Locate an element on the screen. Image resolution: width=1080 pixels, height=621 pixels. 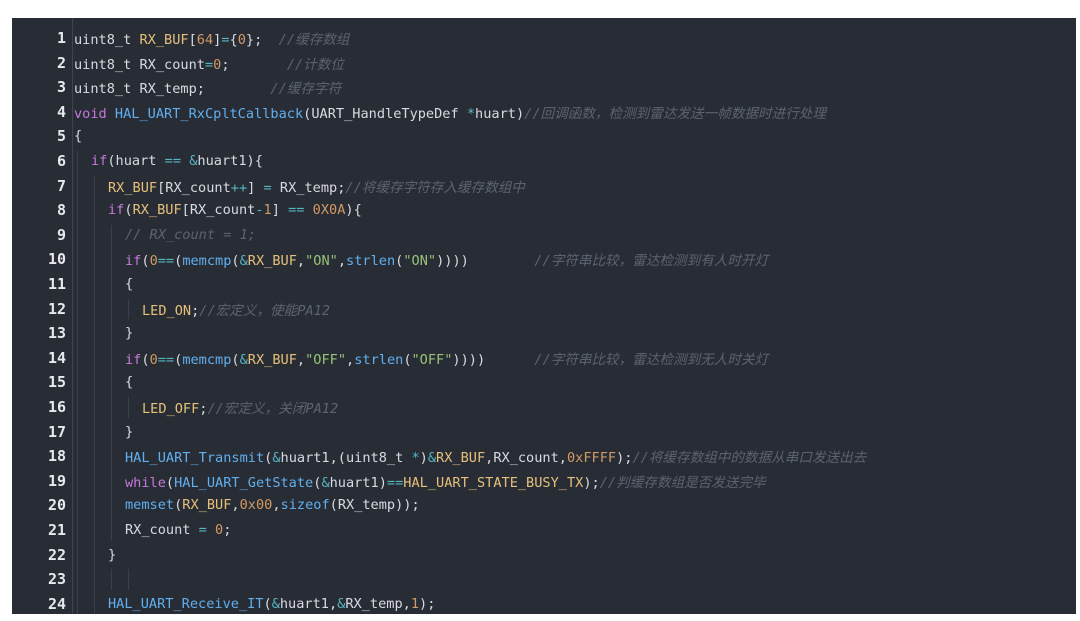
code-token: uint8_t RX_temp; is located at coordinates (172, 89).